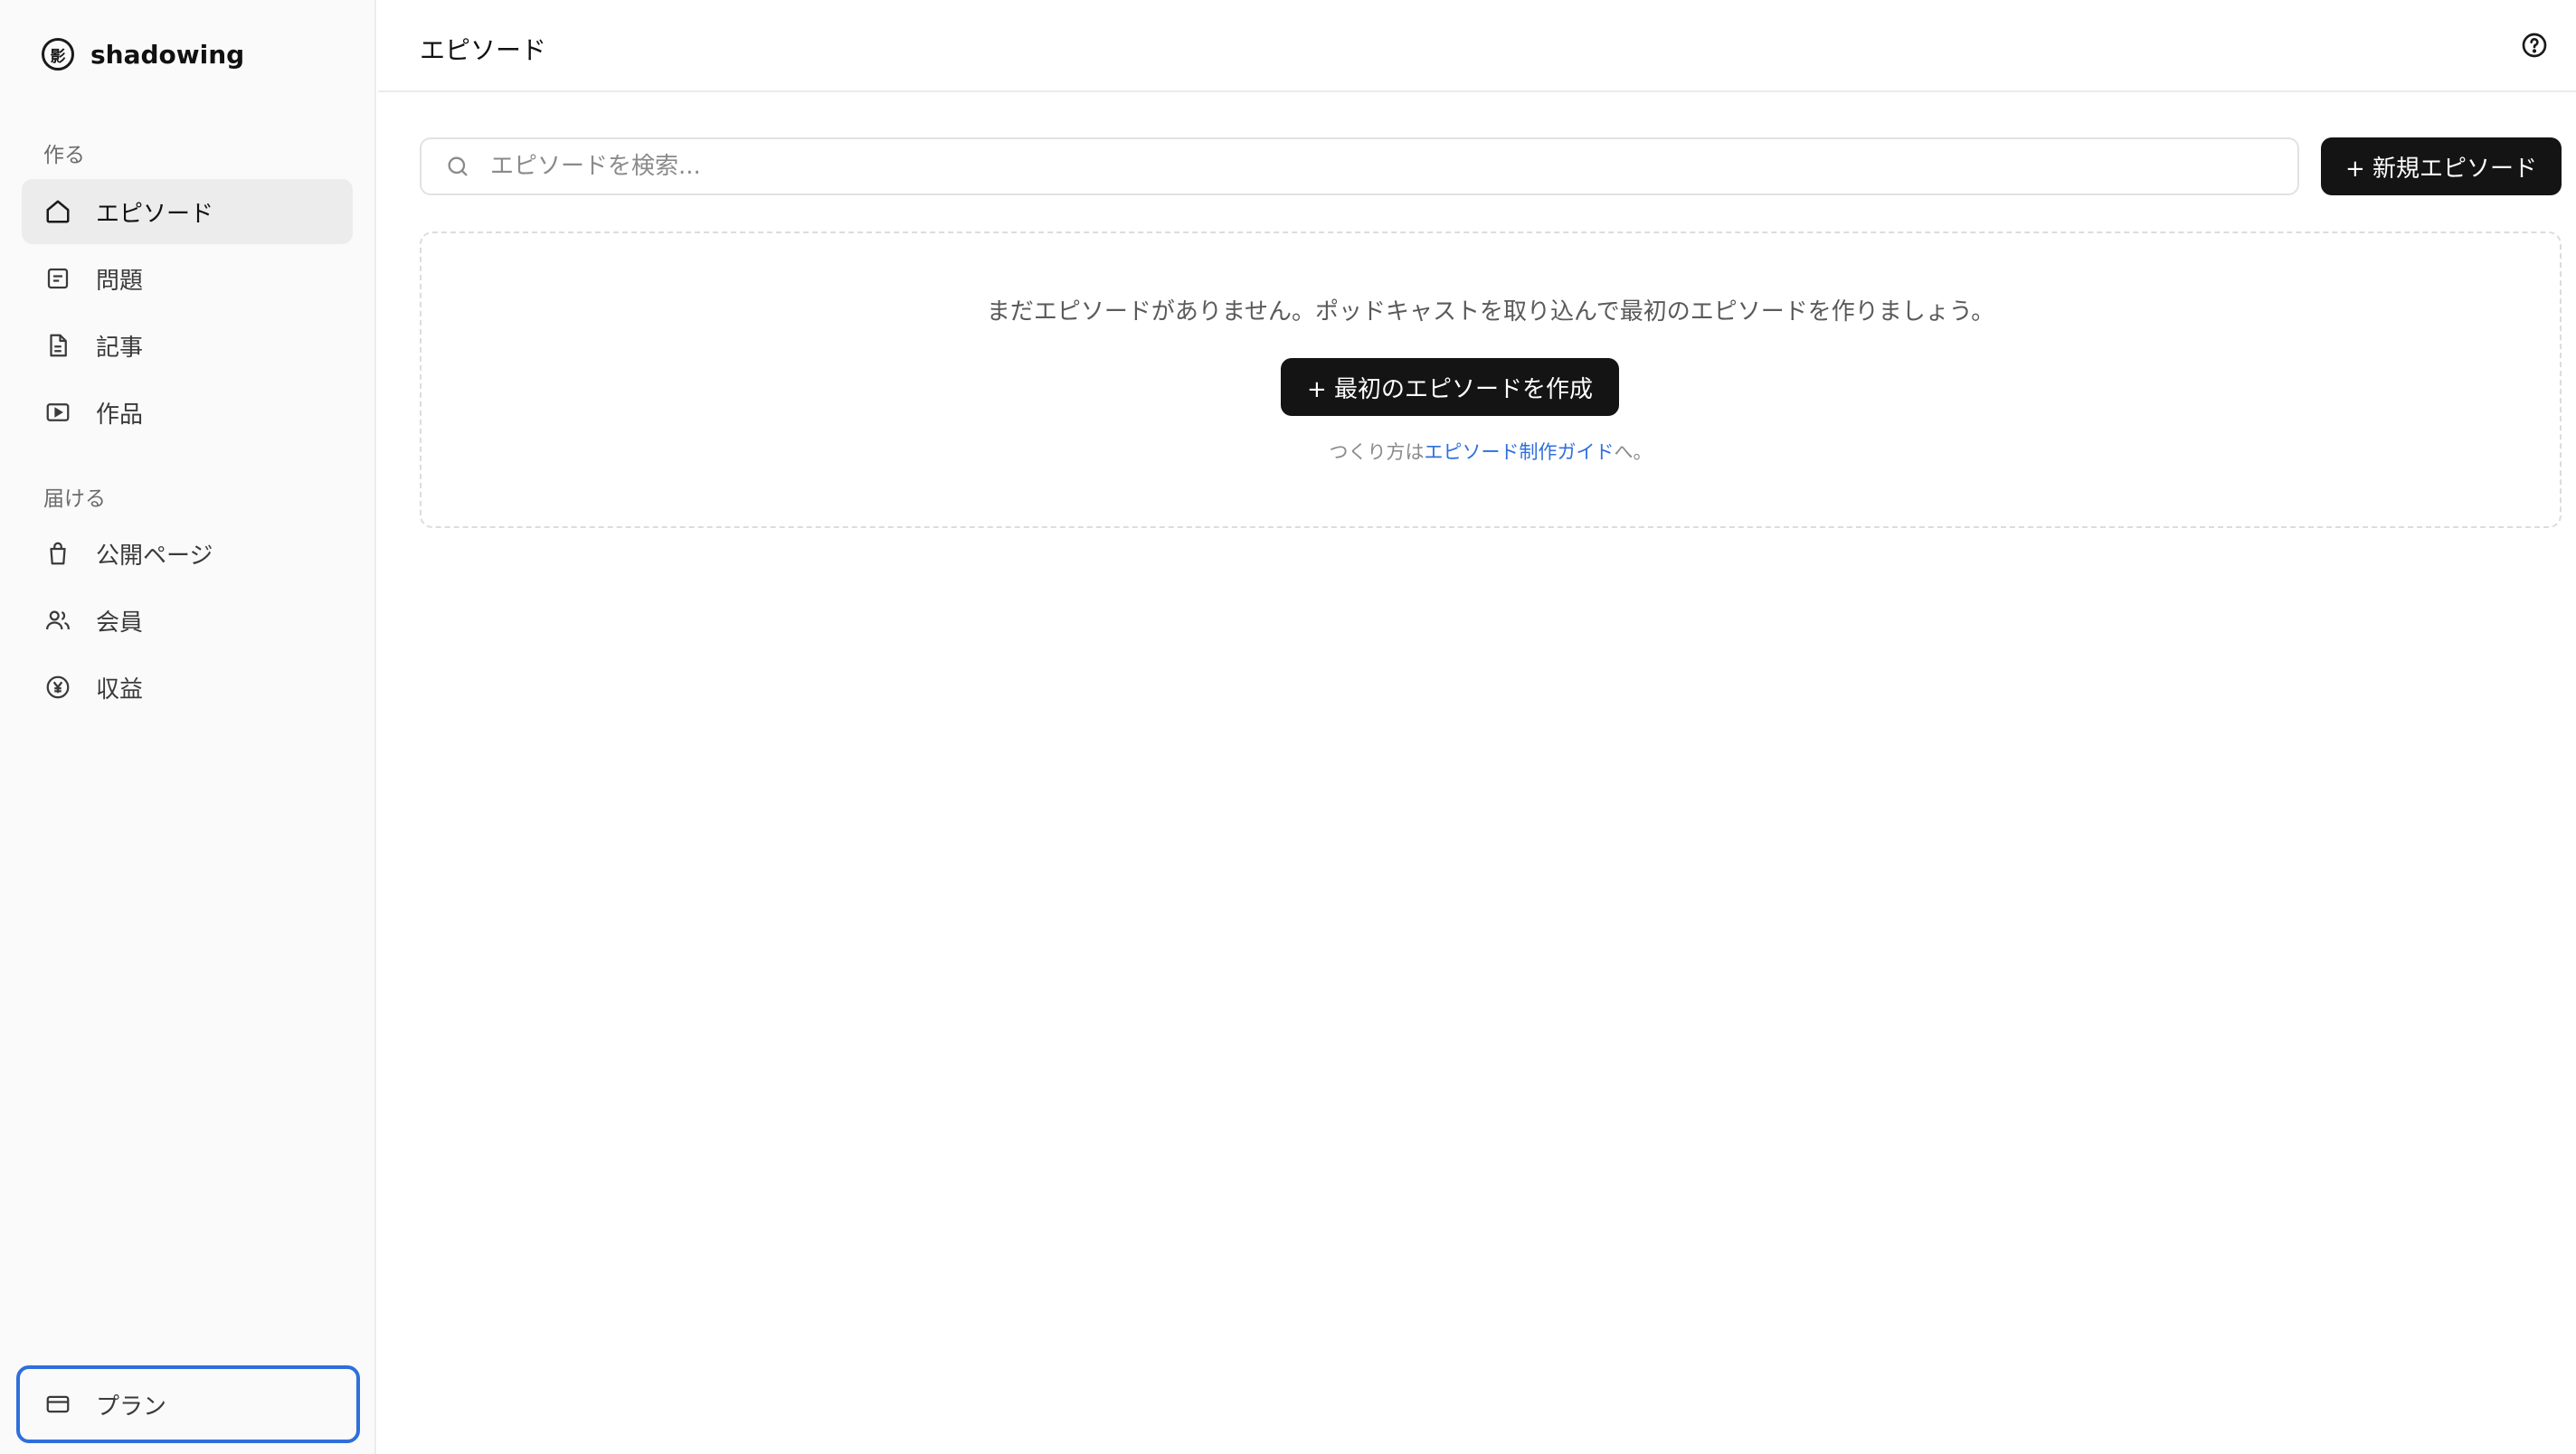  What do you see at coordinates (168, 54) in the screenshot?
I see `brand-name: shadowing` at bounding box center [168, 54].